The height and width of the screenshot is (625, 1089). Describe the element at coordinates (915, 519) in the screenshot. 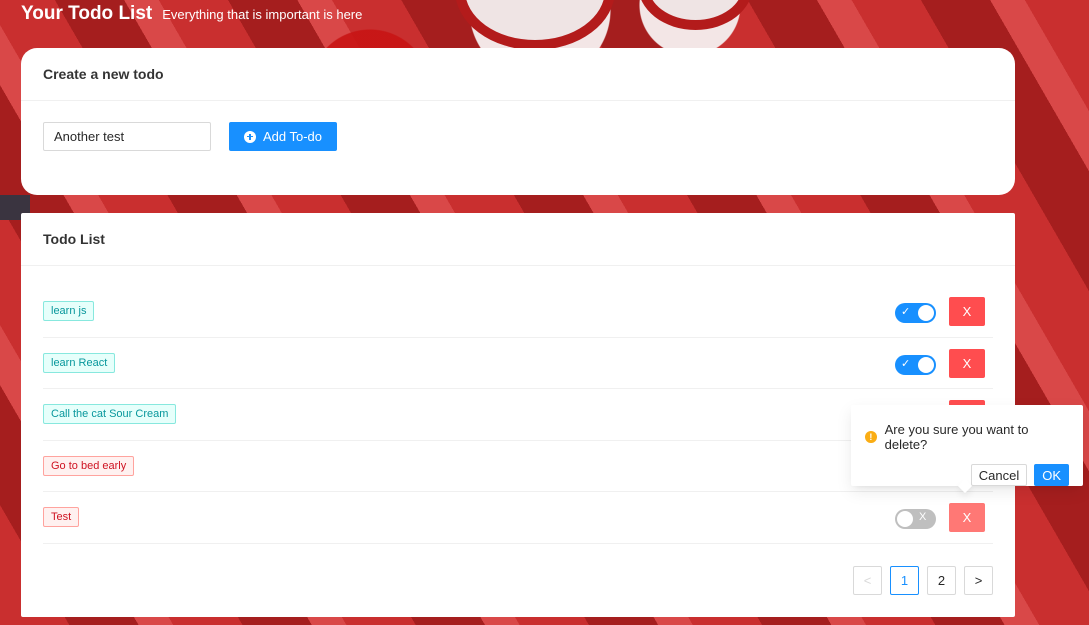

I see `done-toggle: X` at that location.